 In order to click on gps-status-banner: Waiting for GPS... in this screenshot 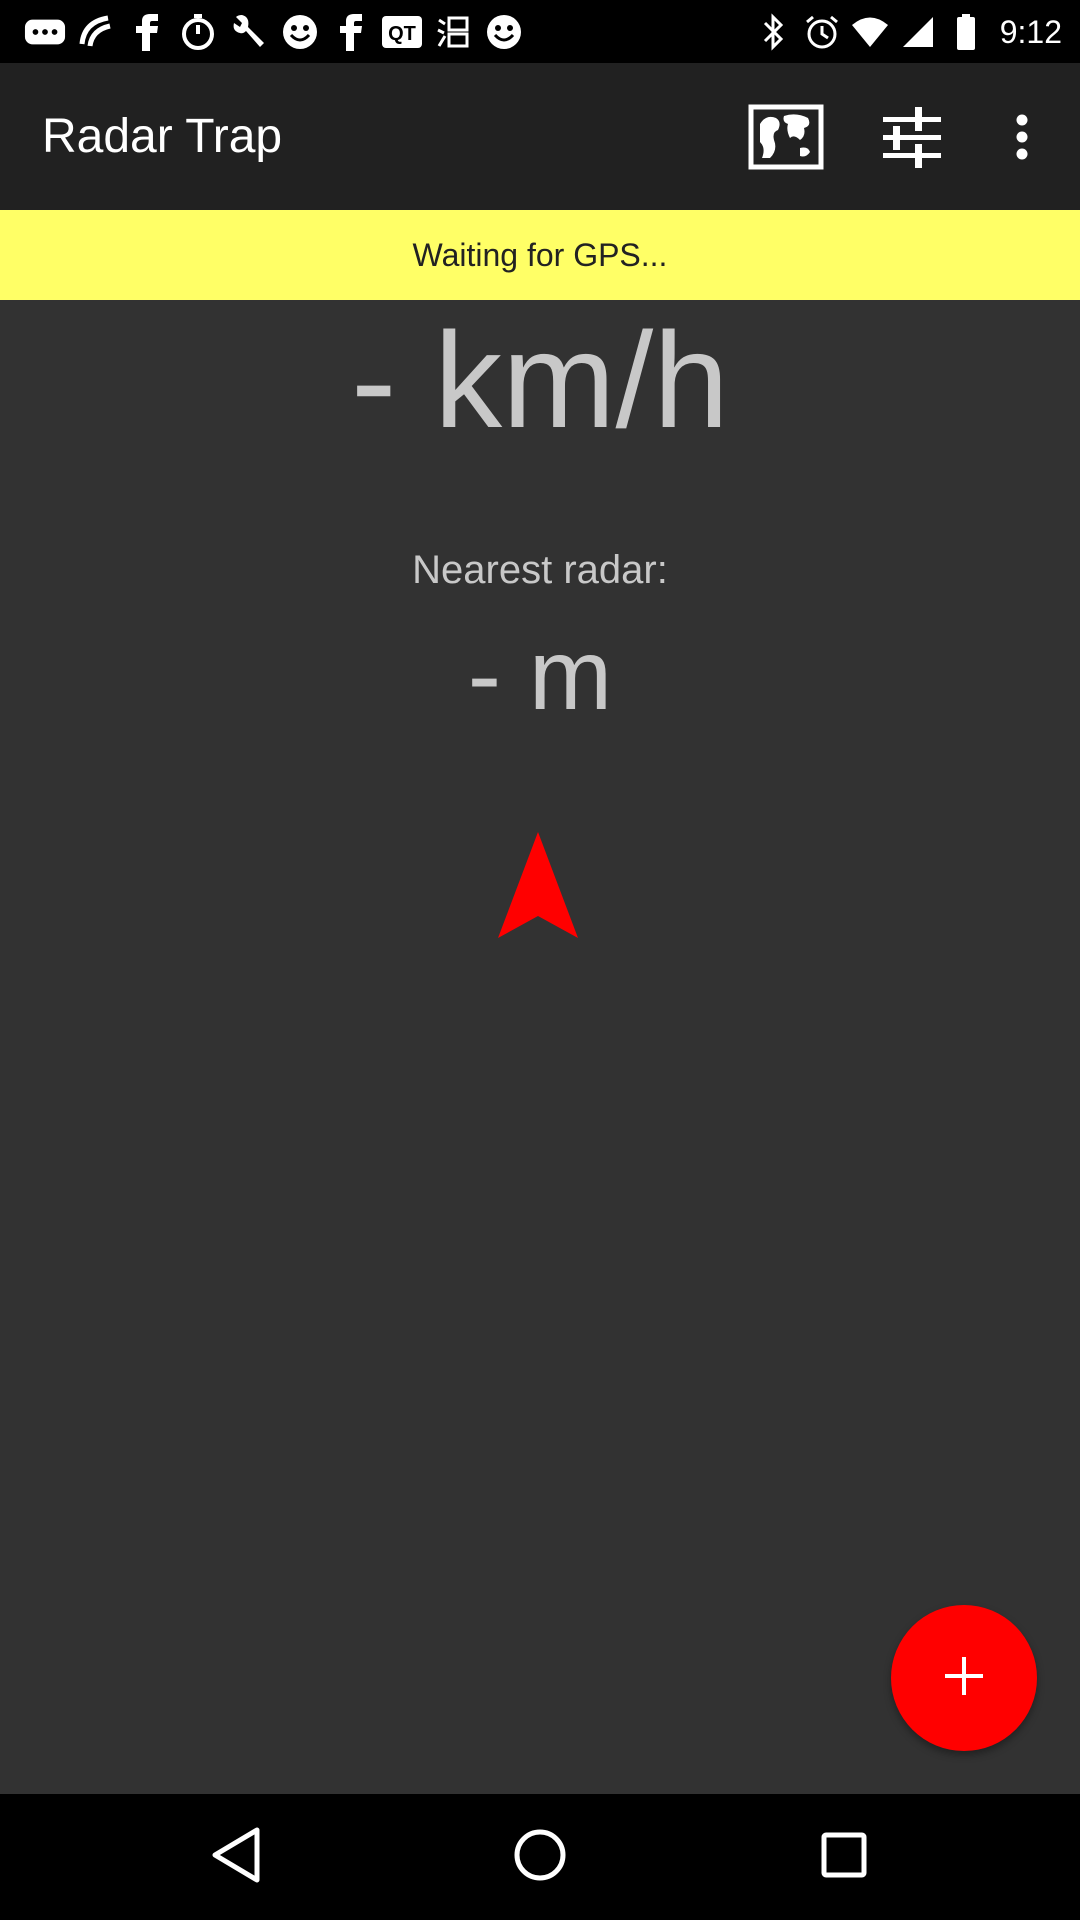, I will do `click(540, 255)`.